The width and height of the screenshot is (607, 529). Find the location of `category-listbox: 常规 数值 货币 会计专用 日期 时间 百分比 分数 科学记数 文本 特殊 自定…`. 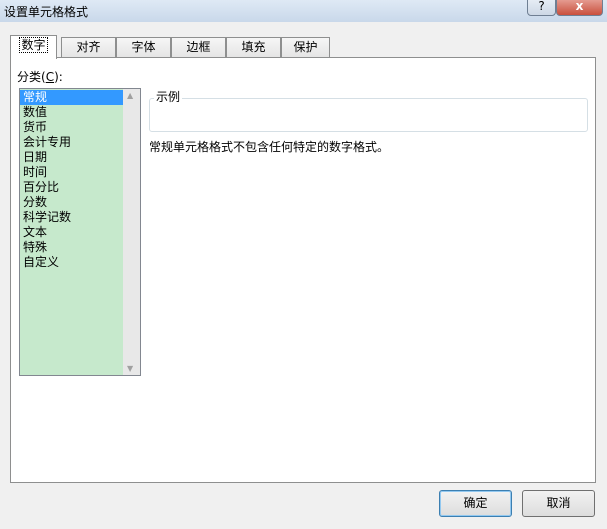

category-listbox: 常规 数值 货币 会计专用 日期 时间 百分比 分数 科学记数 文本 特殊 自定… is located at coordinates (80, 232).